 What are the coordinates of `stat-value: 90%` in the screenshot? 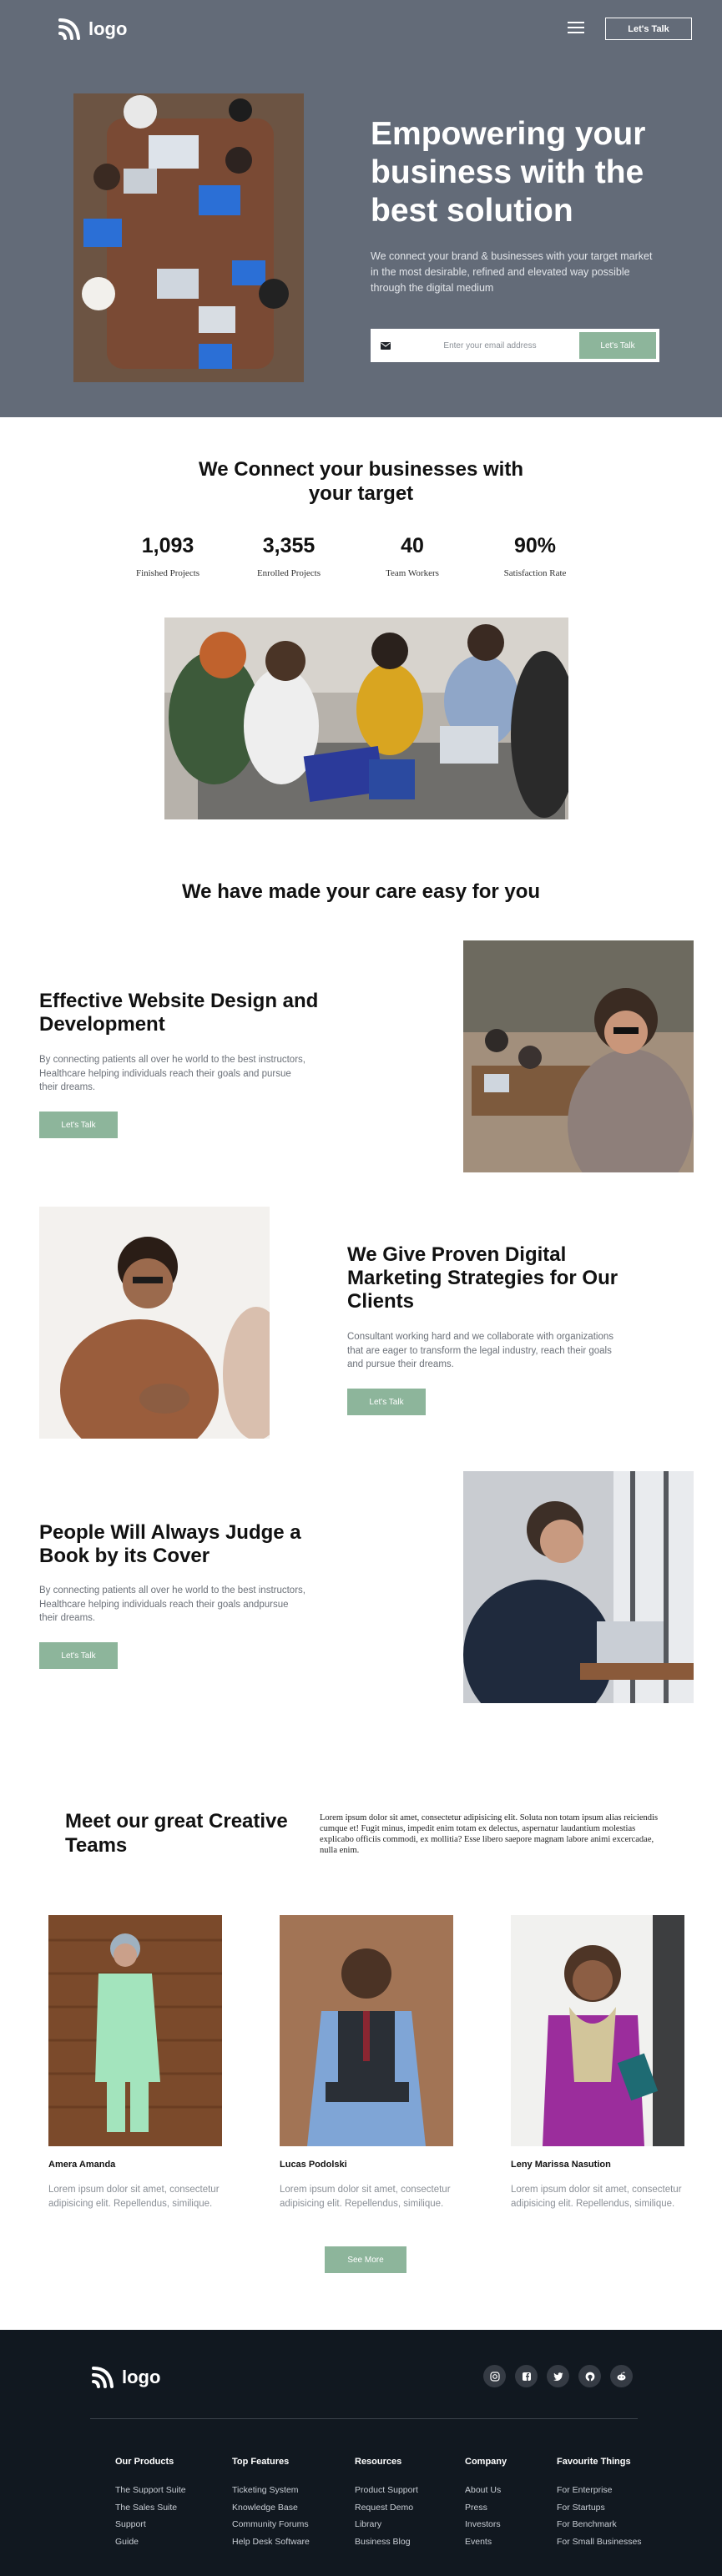 It's located at (535, 545).